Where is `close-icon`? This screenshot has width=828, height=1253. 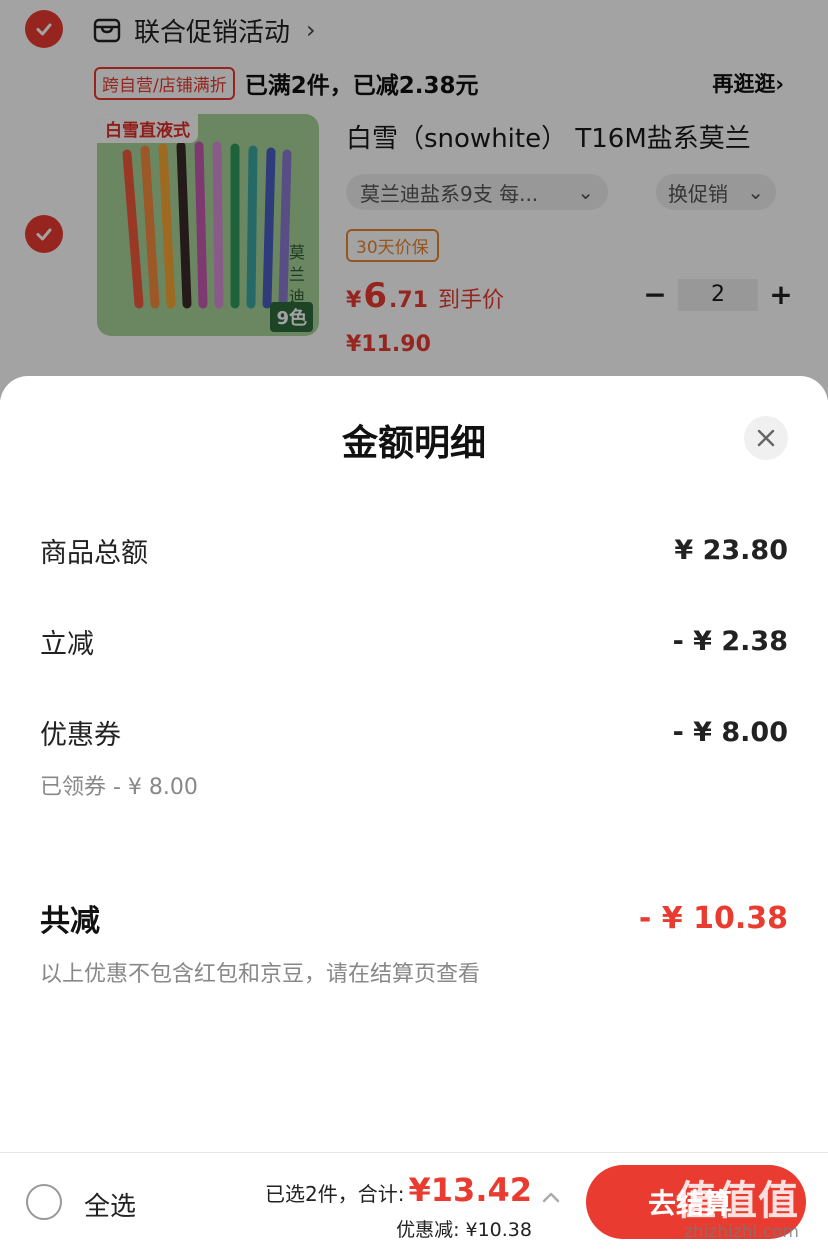 close-icon is located at coordinates (766, 438).